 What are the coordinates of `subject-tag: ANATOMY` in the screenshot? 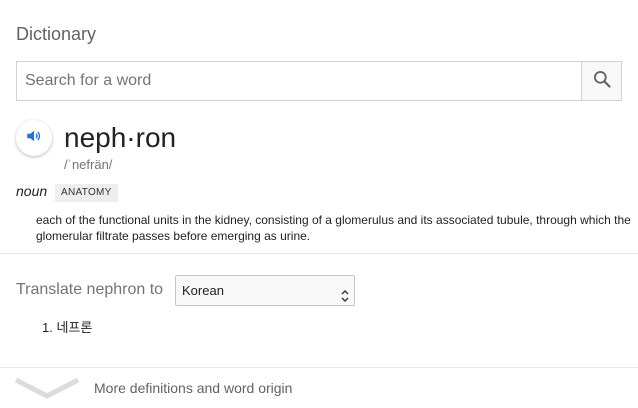 It's located at (86, 193).